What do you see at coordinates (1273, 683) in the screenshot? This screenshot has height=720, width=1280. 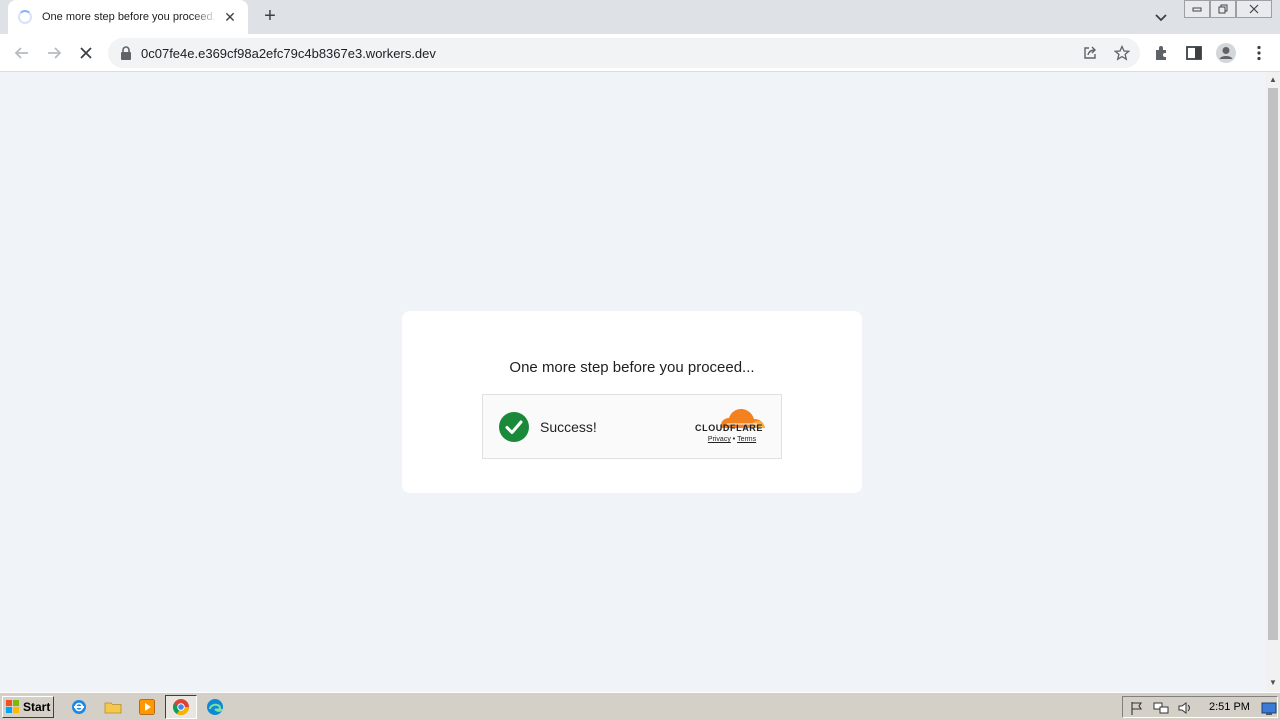 I see `scroll-down-arrow-icon: ▼` at bounding box center [1273, 683].